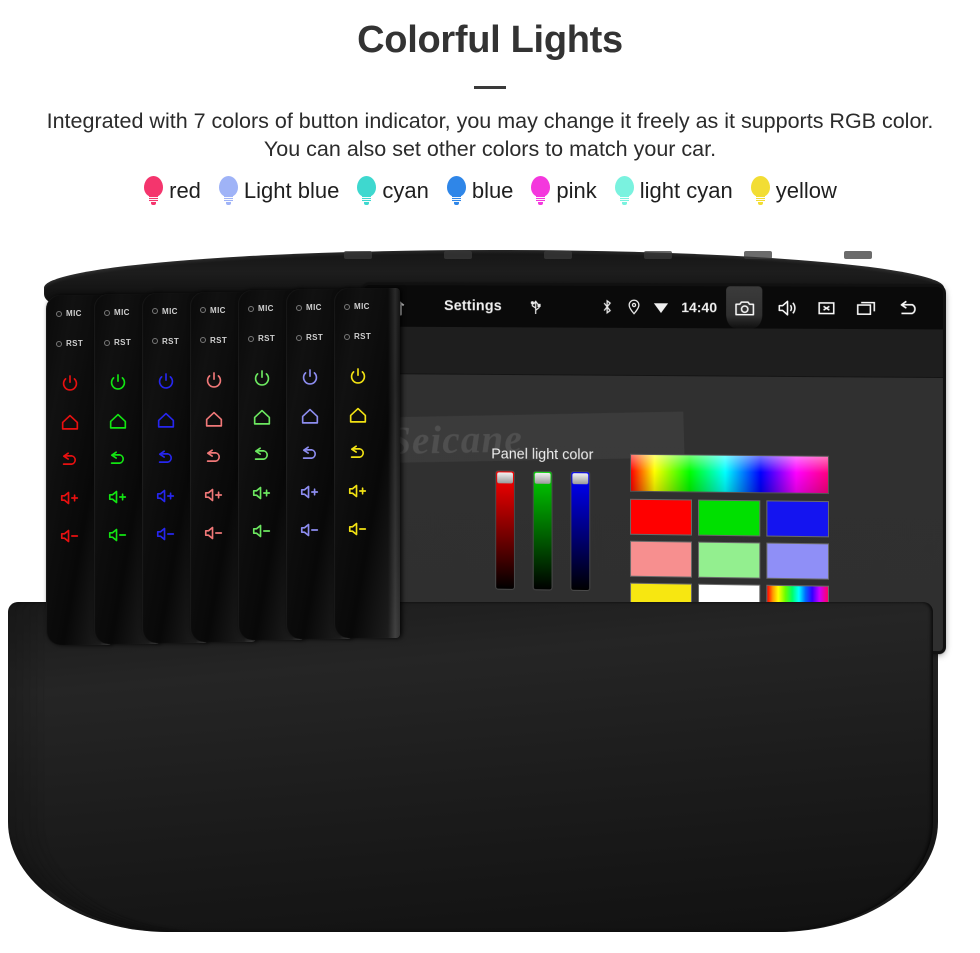  What do you see at coordinates (394, 463) in the screenshot?
I see `panel-gloss` at bounding box center [394, 463].